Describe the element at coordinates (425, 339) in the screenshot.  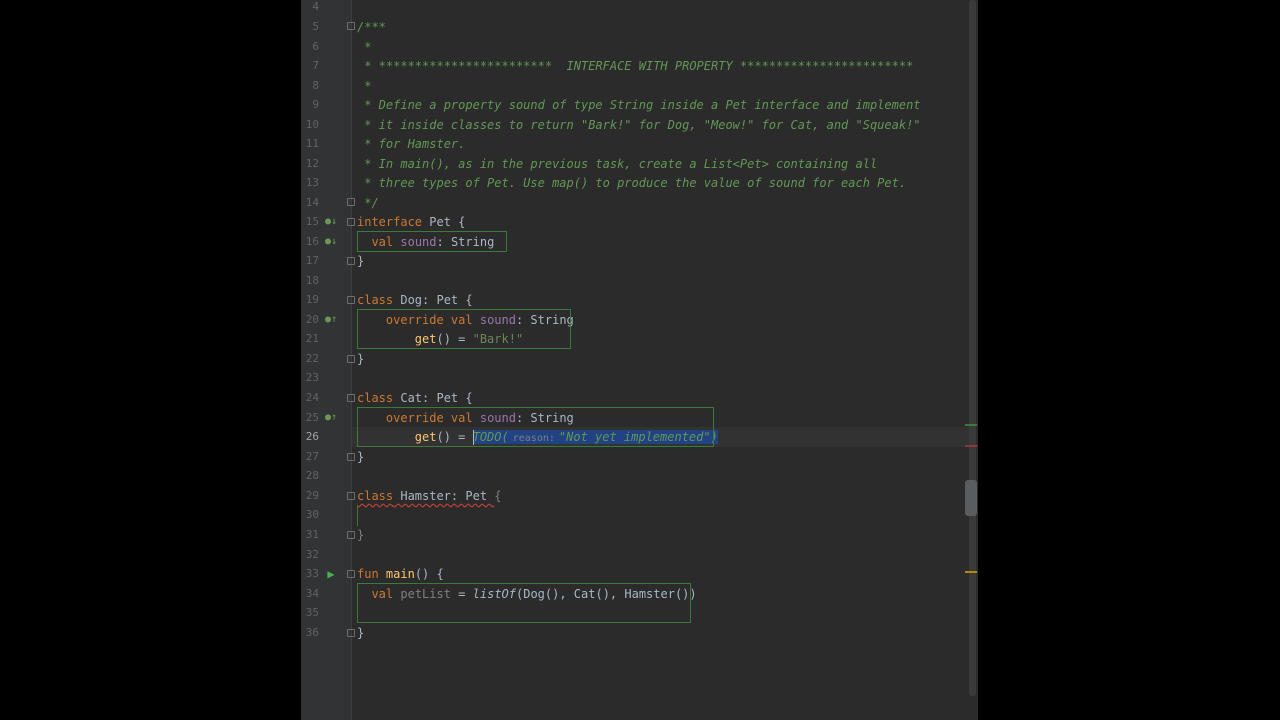
I see `function-name: get` at that location.